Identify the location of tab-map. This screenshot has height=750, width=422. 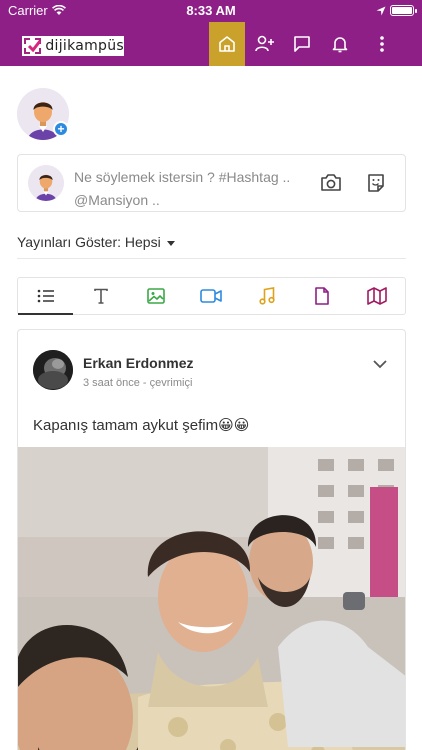
(377, 296).